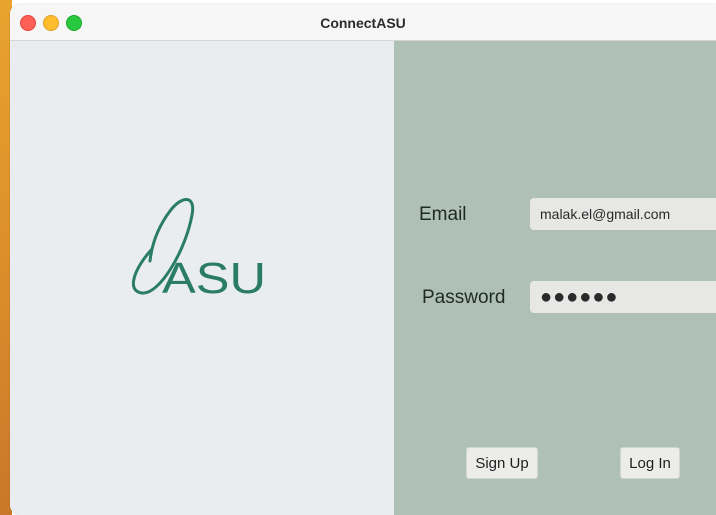  What do you see at coordinates (28, 23) in the screenshot?
I see `close-window-button` at bounding box center [28, 23].